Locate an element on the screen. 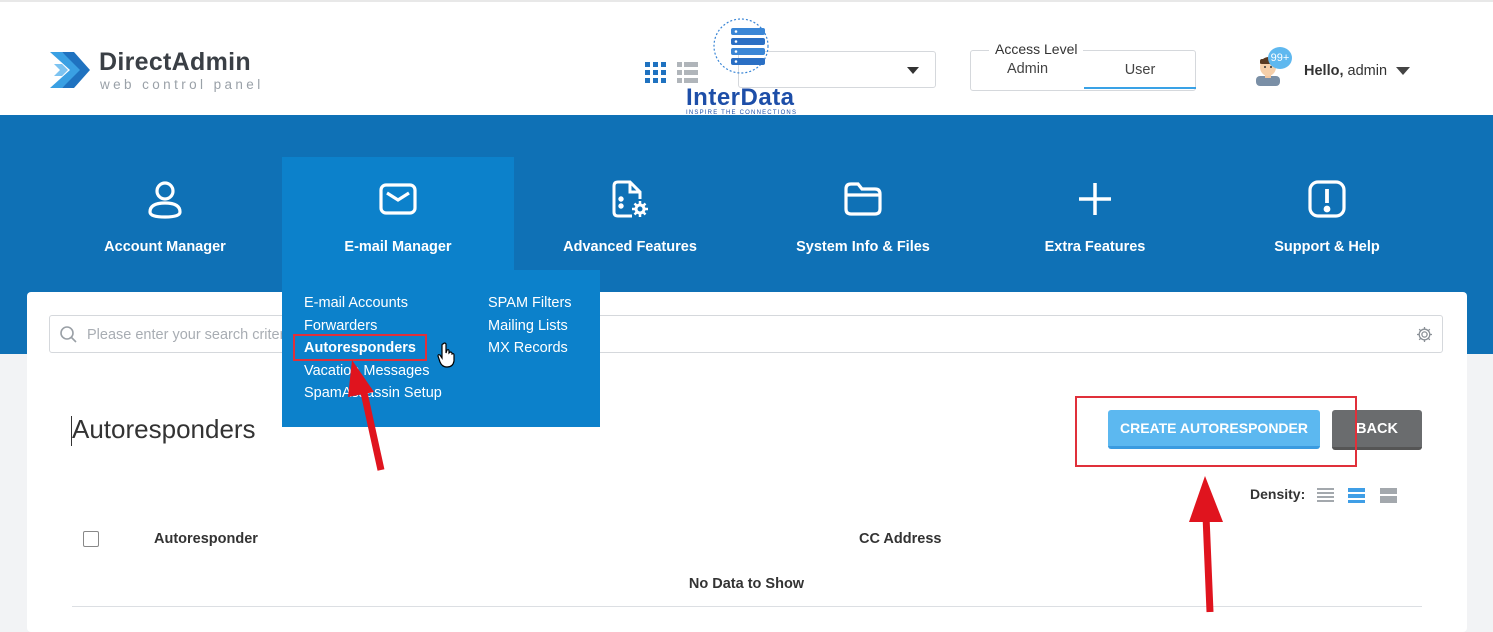 This screenshot has height=632, width=1493. create-button-highlight-box is located at coordinates (1216, 431).